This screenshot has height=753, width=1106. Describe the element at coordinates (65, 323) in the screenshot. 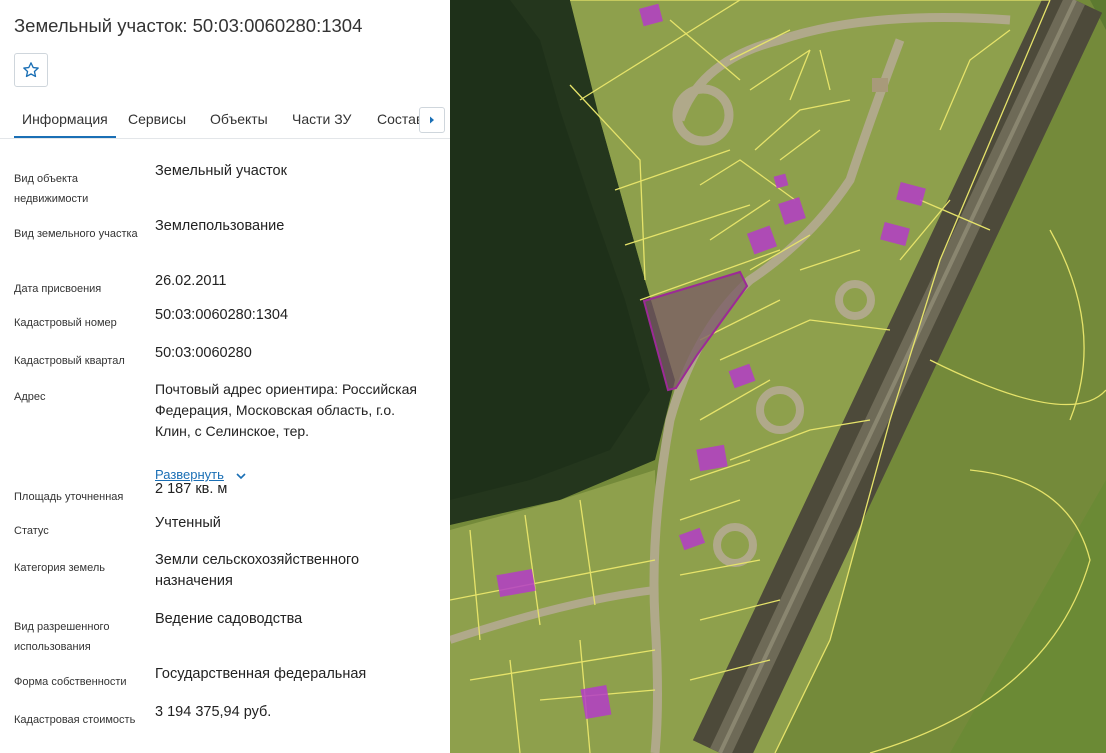

I see `property-label: Кадастровый номер` at that location.